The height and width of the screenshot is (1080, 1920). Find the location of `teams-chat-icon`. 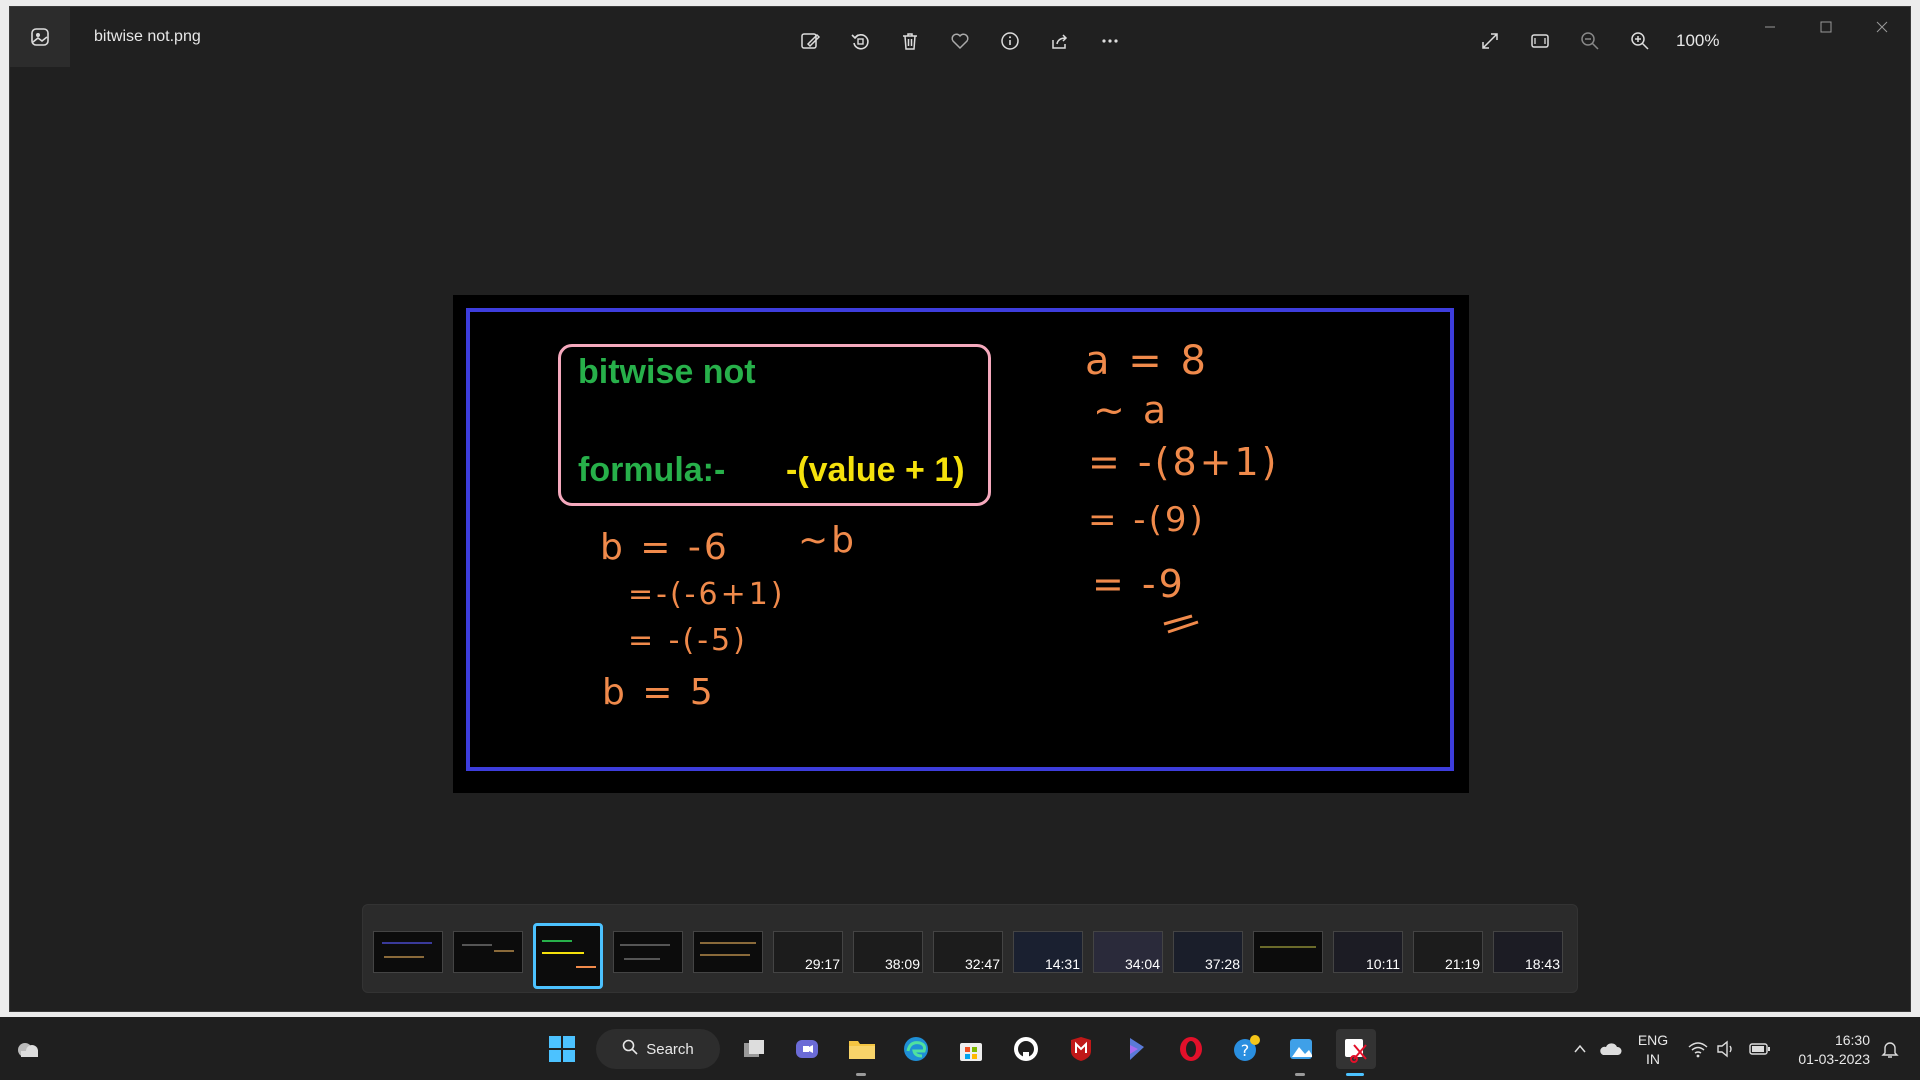

teams-chat-icon is located at coordinates (807, 1049).